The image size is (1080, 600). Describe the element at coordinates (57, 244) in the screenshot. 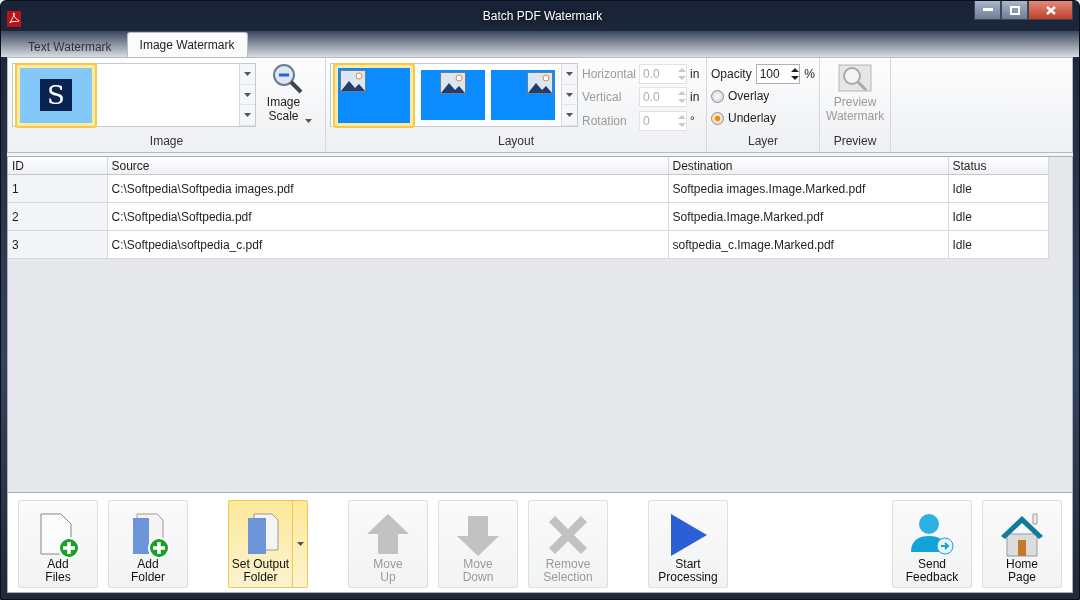

I see `table-cell: 3` at that location.